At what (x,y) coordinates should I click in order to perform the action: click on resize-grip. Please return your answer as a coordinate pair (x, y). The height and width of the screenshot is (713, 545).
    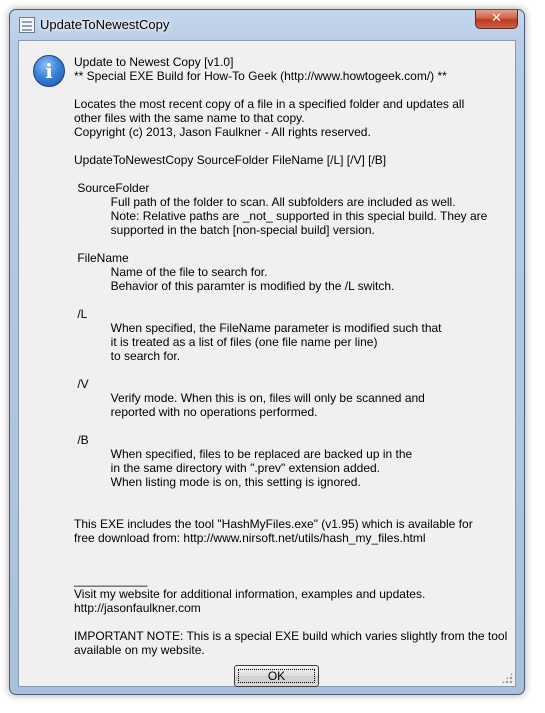
    Looking at the image, I should click on (507, 678).